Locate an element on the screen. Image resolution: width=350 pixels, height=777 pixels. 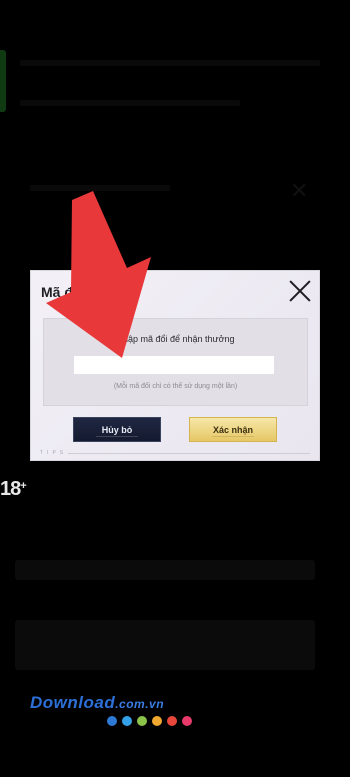
watermark-dots is located at coordinates (149, 721).